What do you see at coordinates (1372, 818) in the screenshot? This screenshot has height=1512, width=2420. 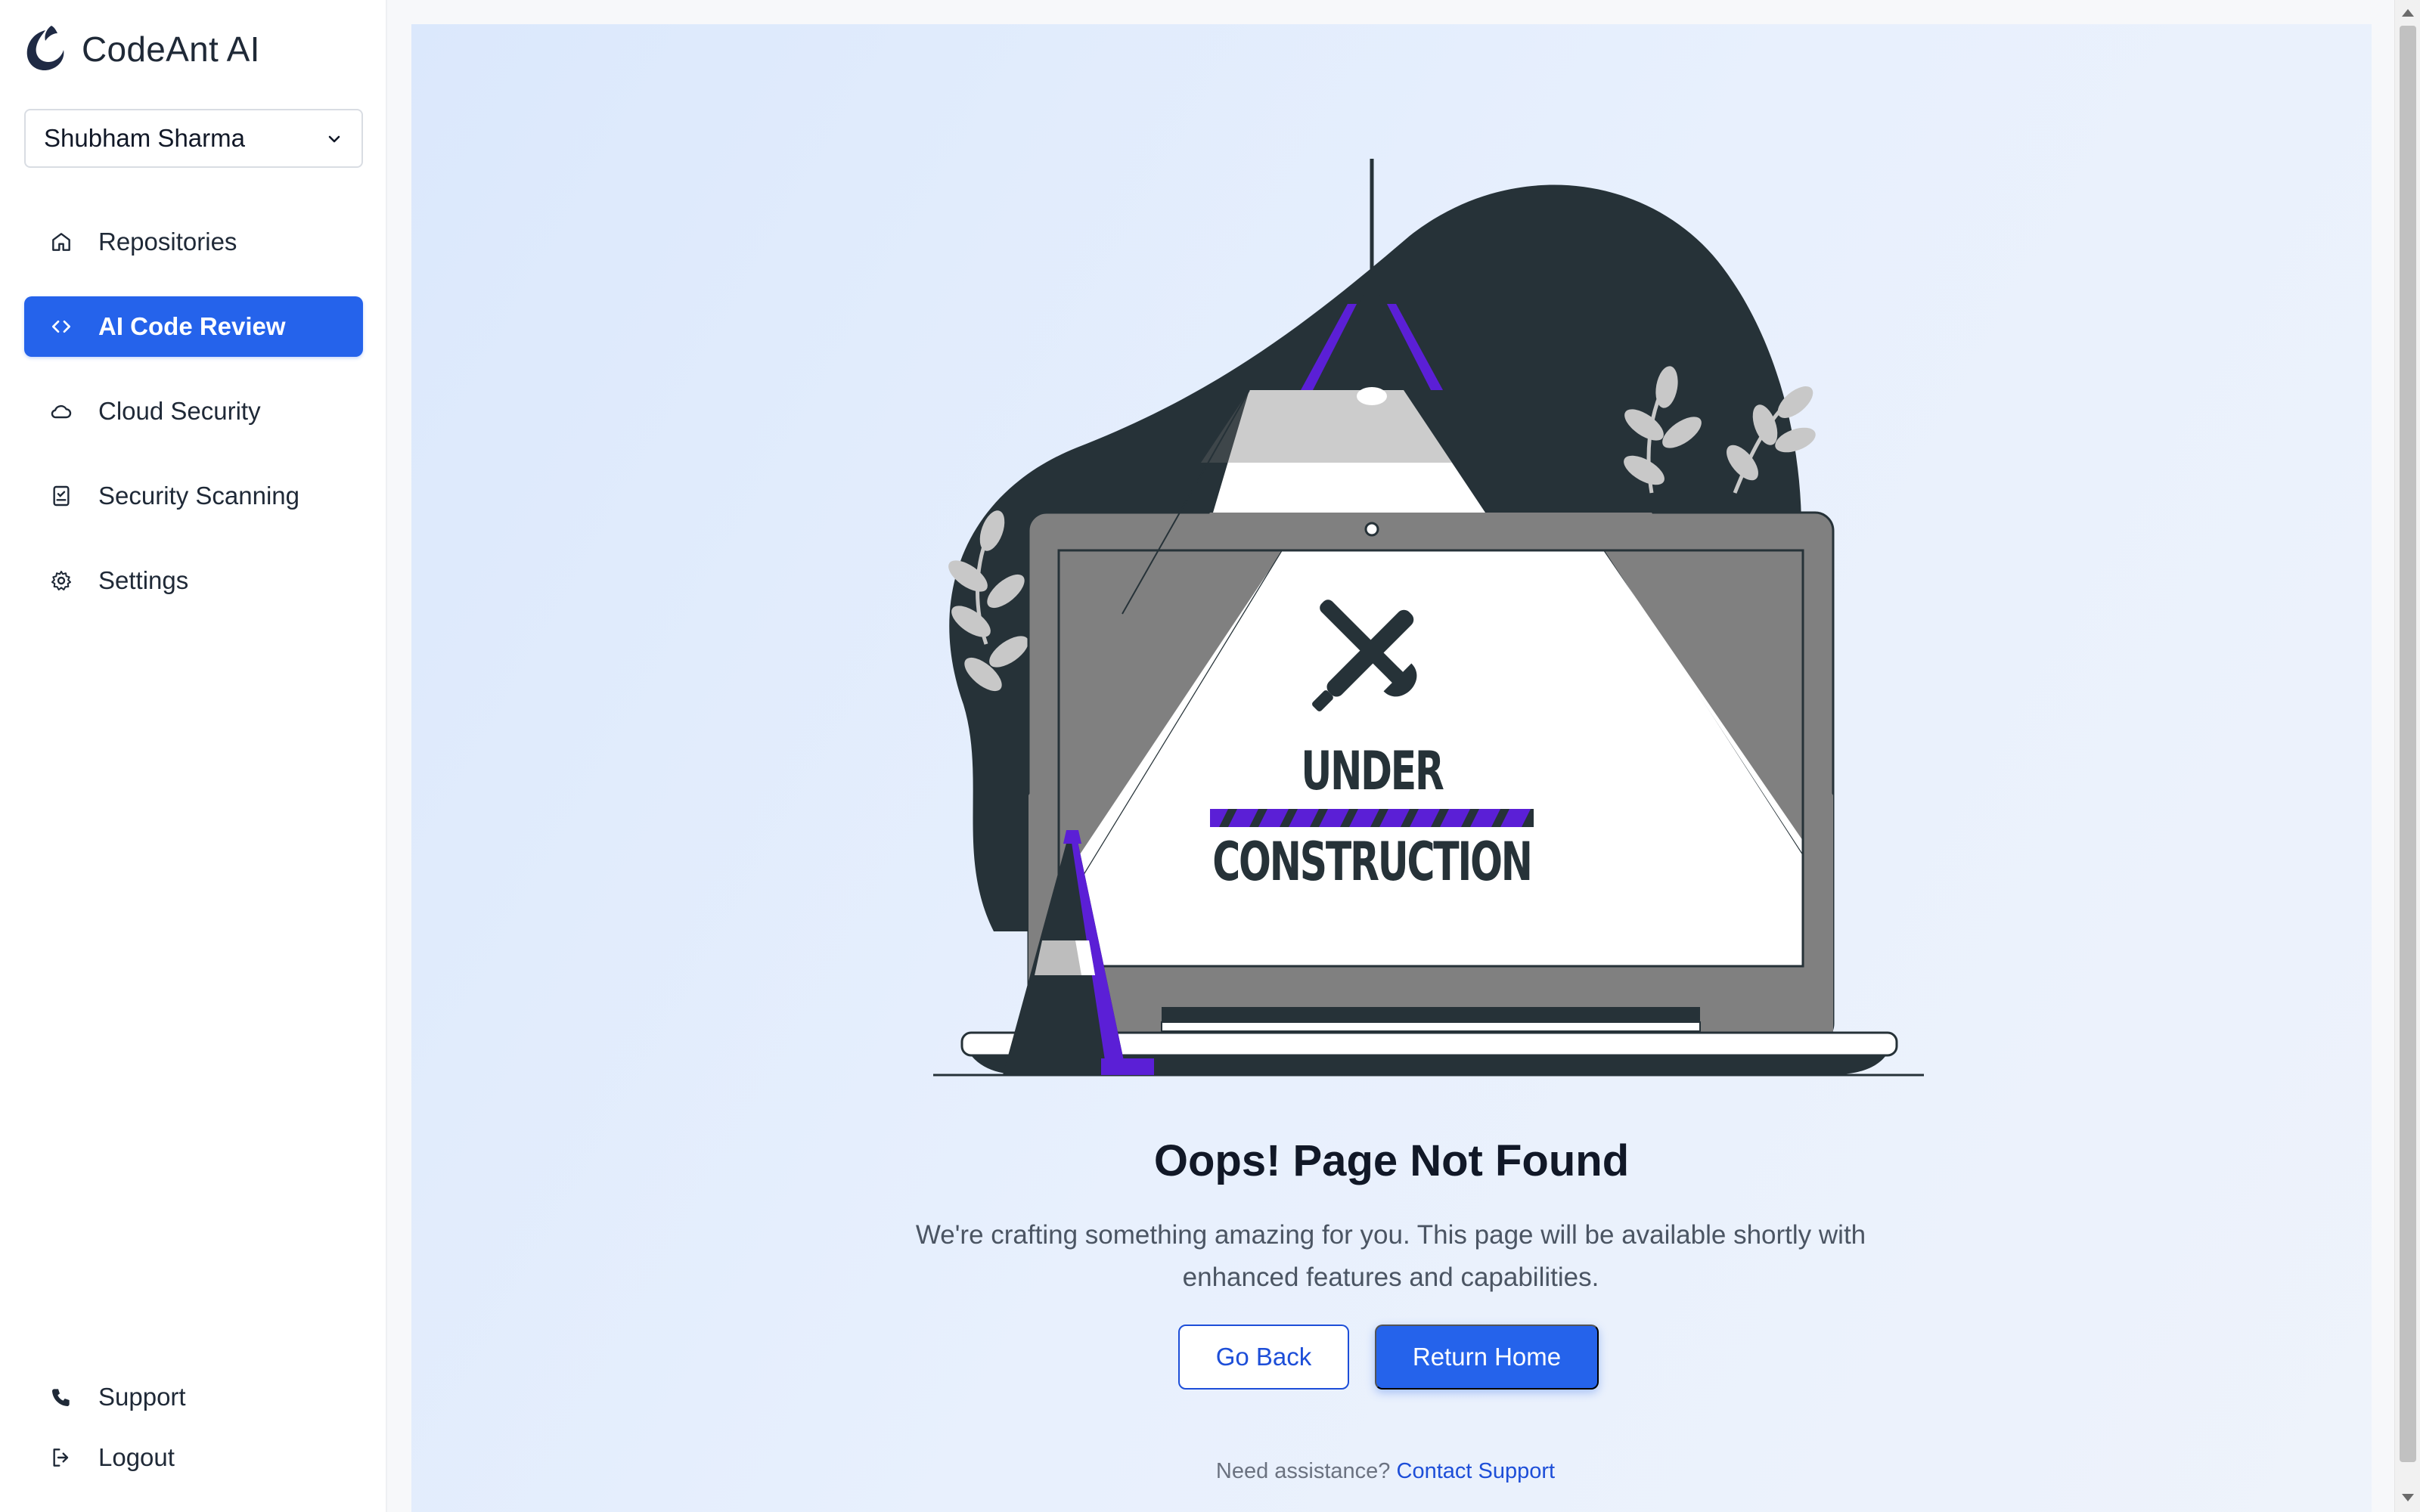 I see `hazard-stripe` at bounding box center [1372, 818].